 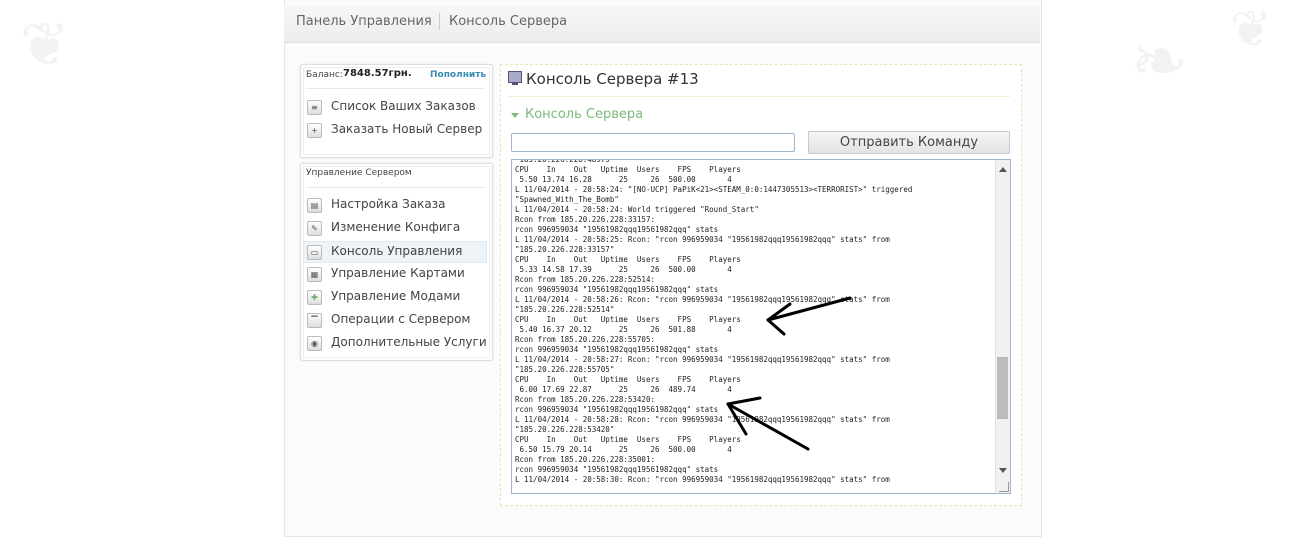 What do you see at coordinates (789, 373) in the screenshot?
I see `annotation-arrows` at bounding box center [789, 373].